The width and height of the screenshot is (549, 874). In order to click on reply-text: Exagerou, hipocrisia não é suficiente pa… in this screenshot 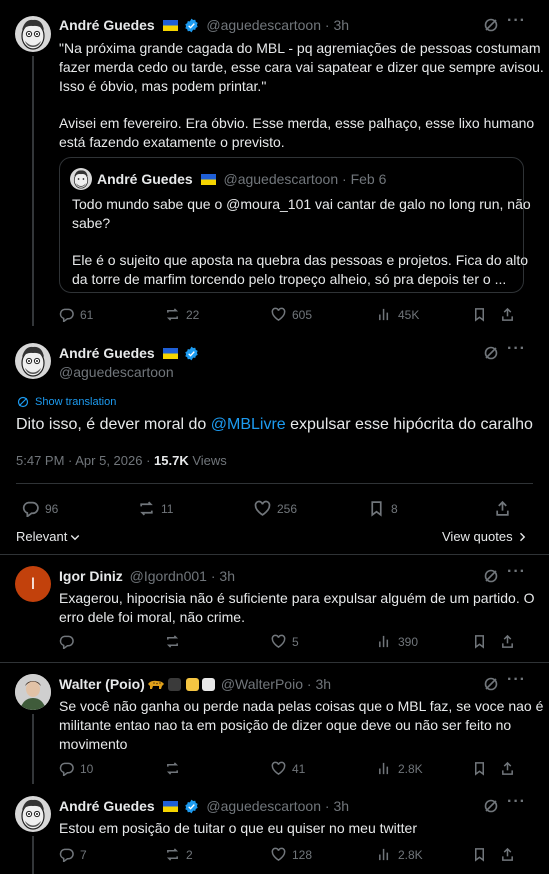, I will do `click(297, 607)`.